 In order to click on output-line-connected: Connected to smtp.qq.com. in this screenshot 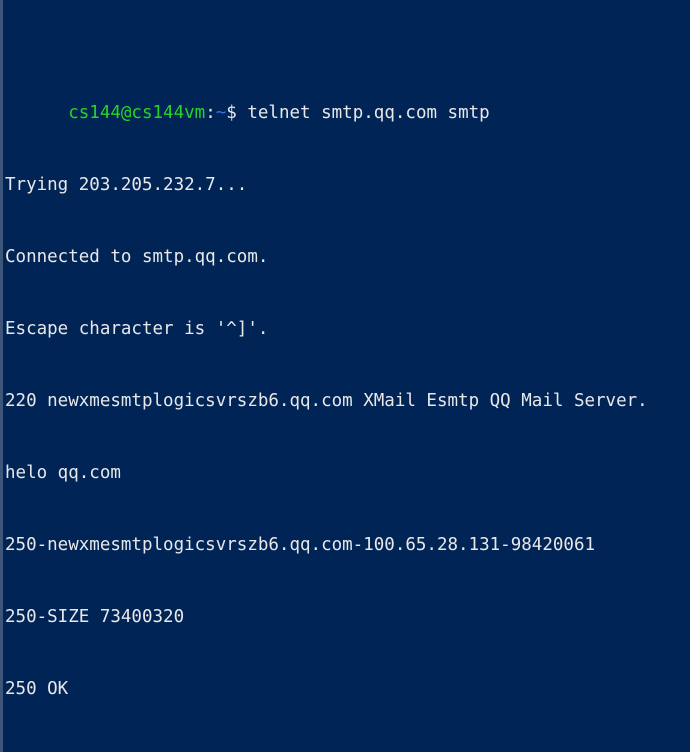, I will do `click(137, 257)`.